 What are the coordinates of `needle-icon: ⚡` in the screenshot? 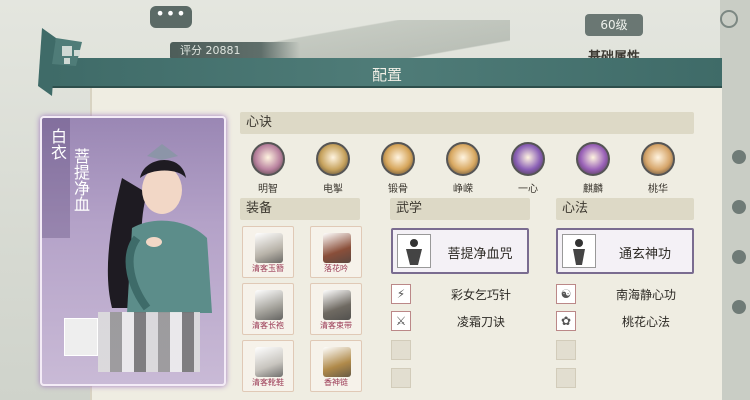 It's located at (401, 294).